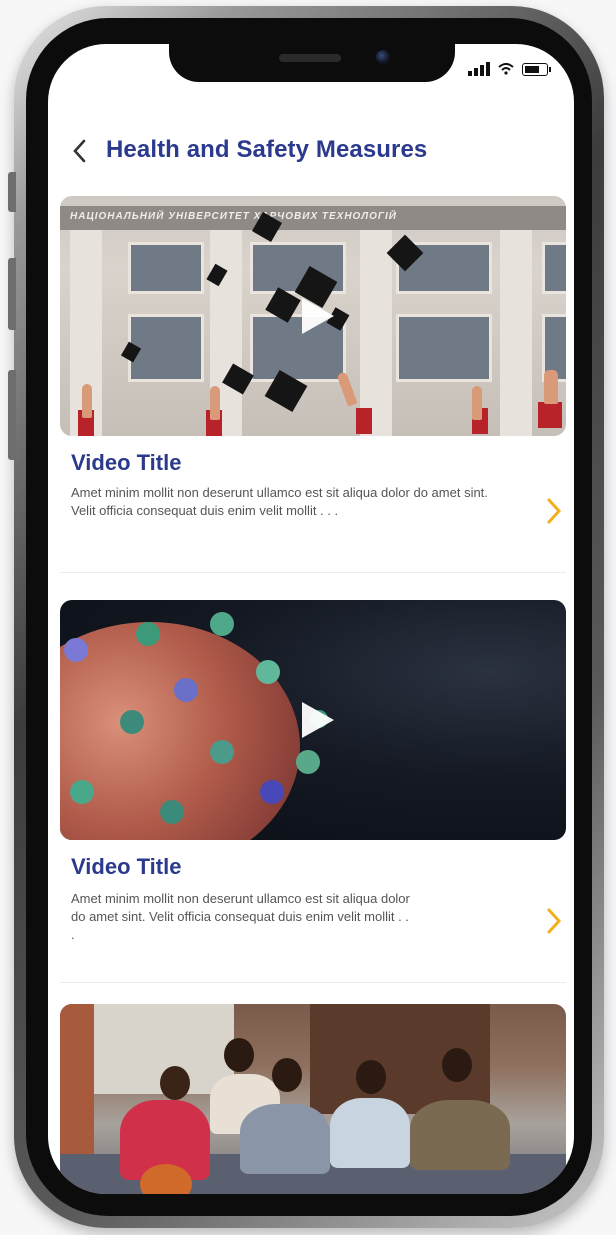 The image size is (616, 1235). Describe the element at coordinates (310, 58) in the screenshot. I see `speaker` at that location.